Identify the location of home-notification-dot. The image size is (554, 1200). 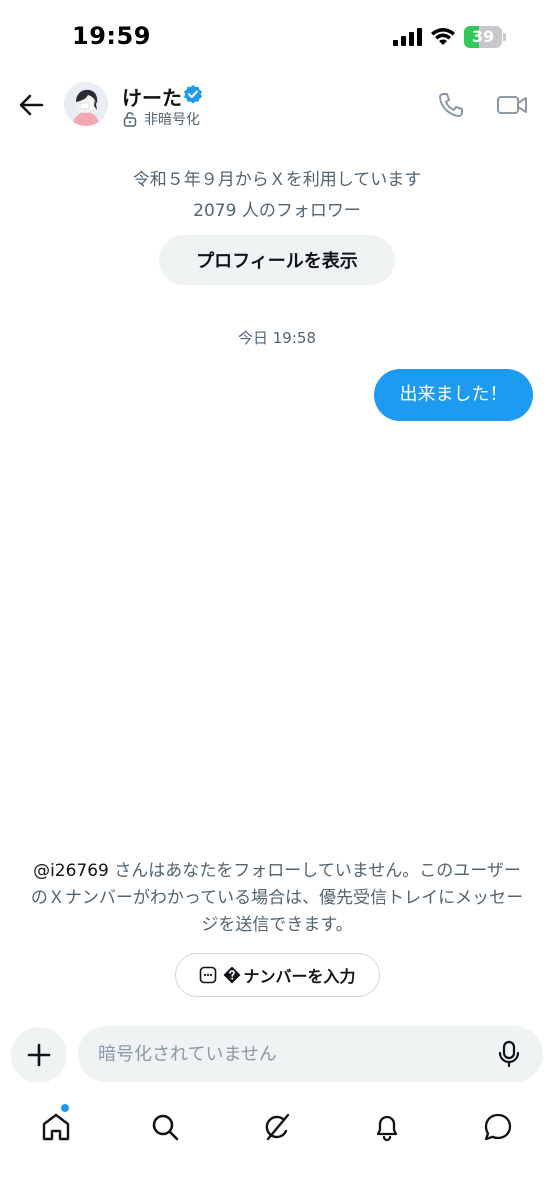
(65, 1108).